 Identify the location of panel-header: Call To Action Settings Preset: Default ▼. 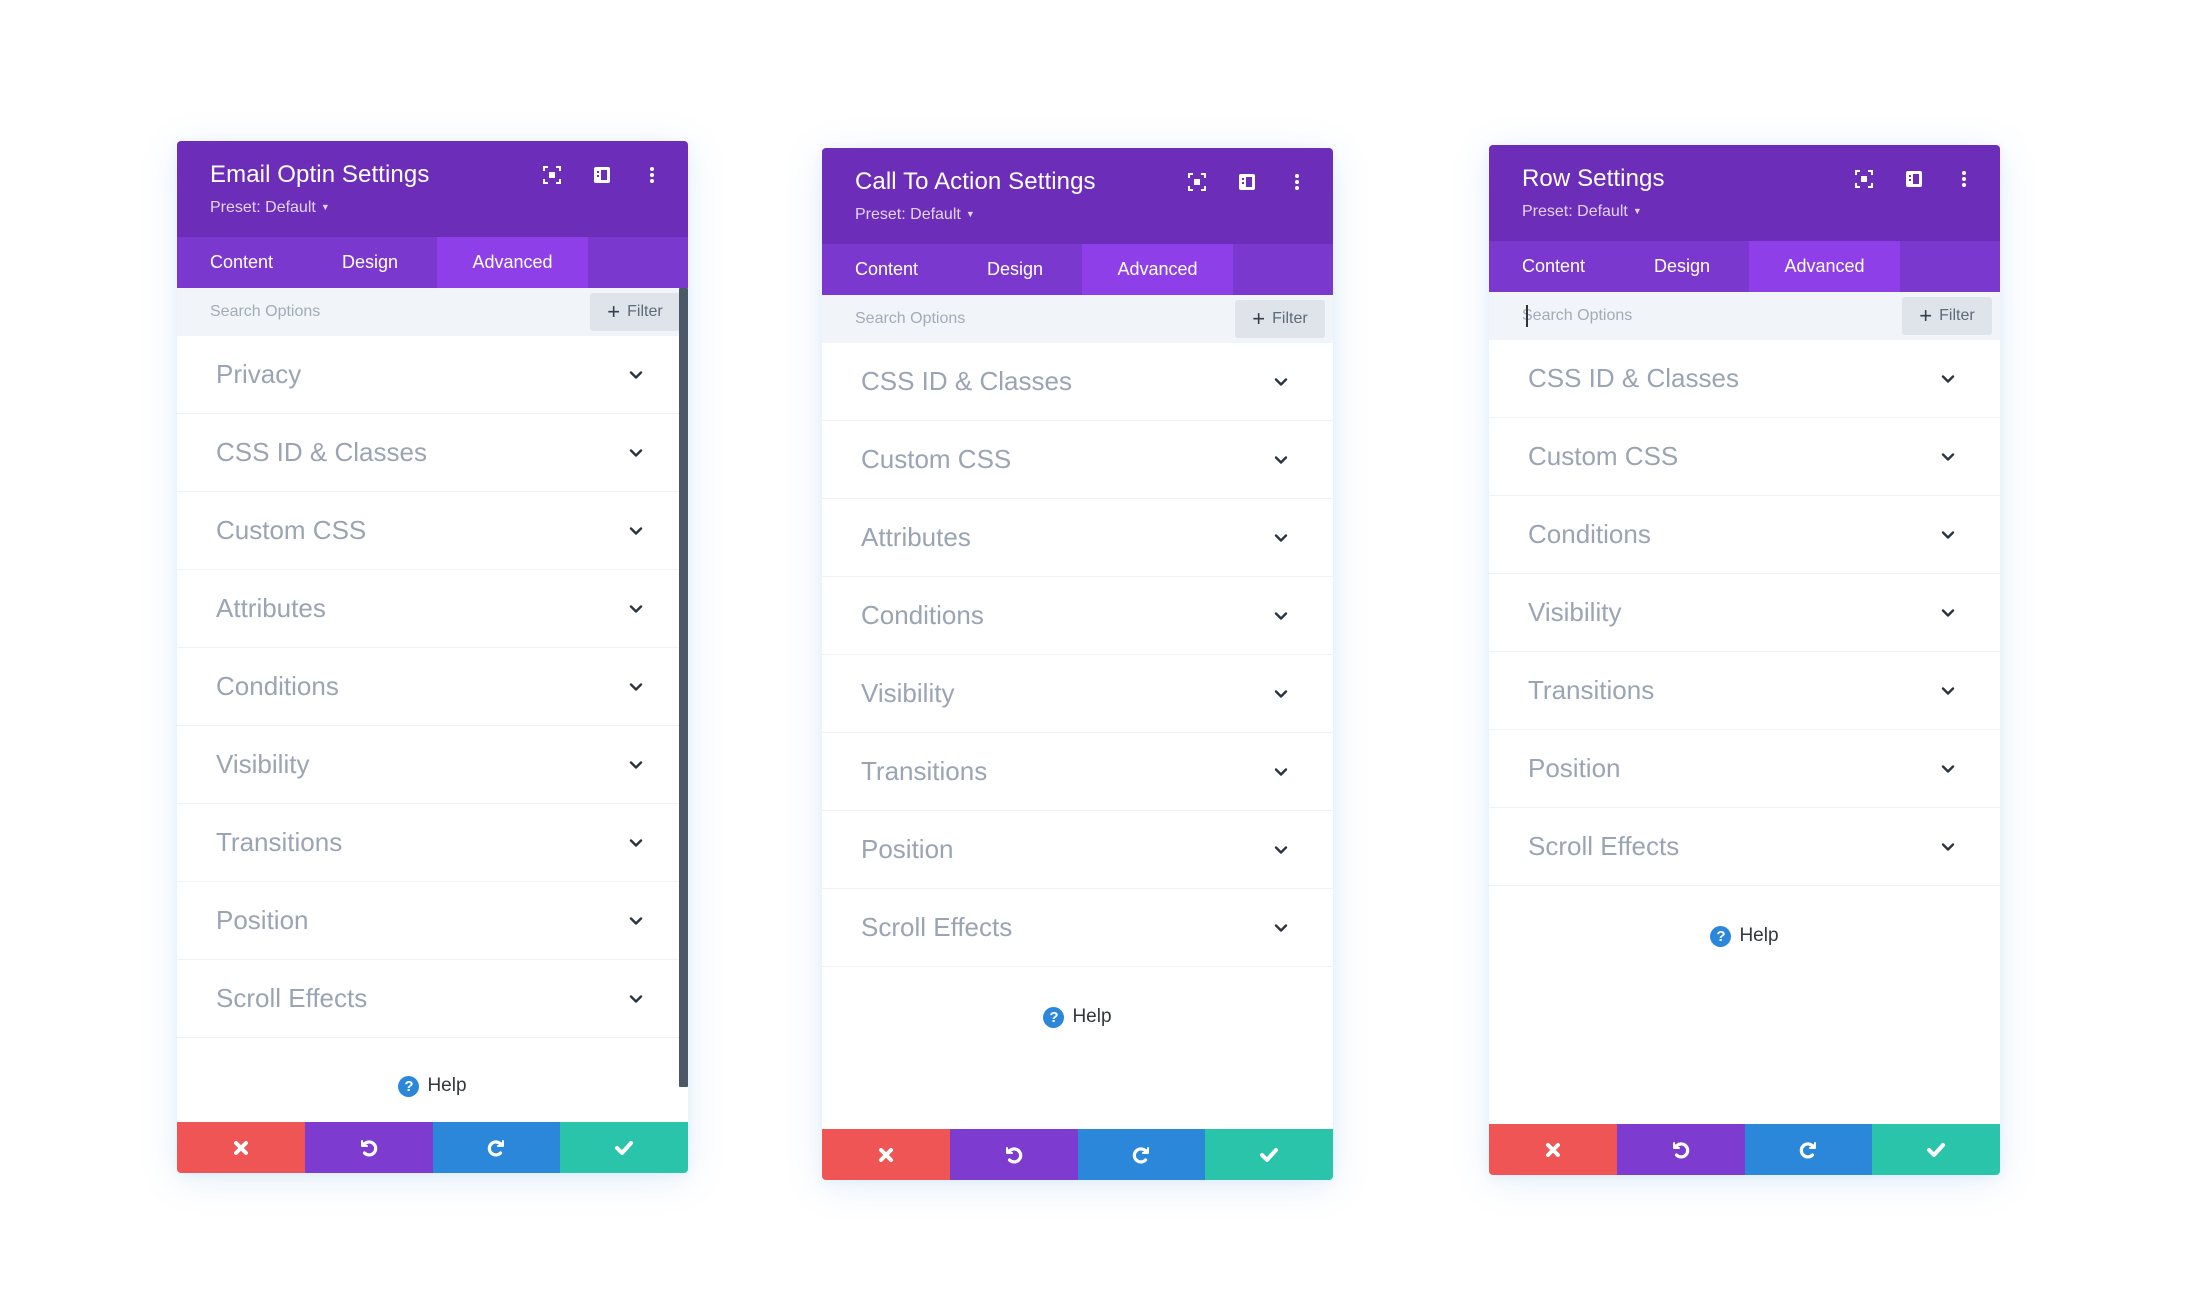
(1077, 196).